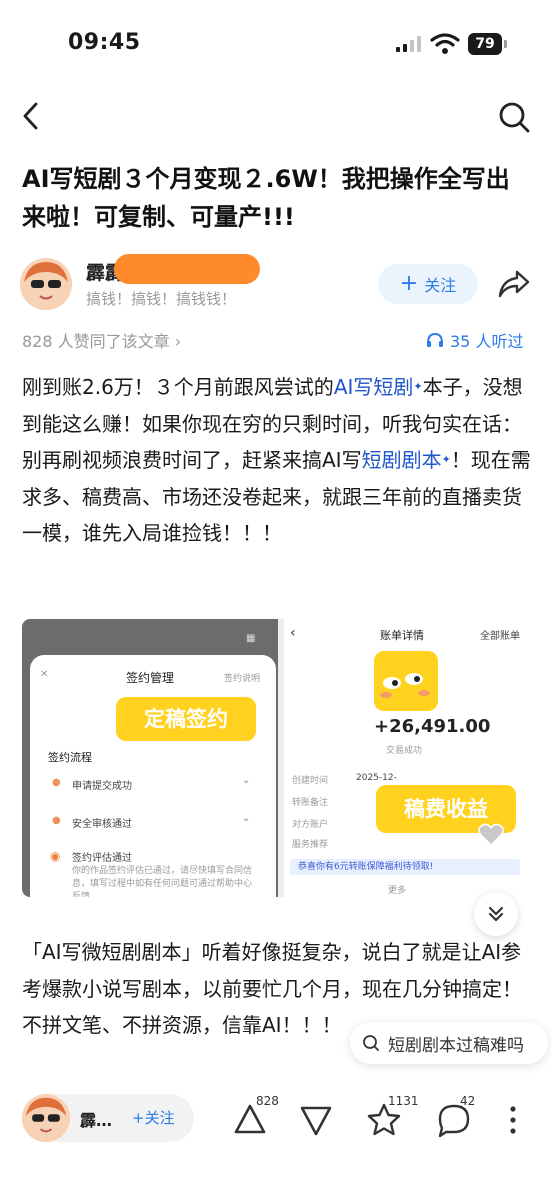  I want to click on comment-count: 42, so click(468, 1101).